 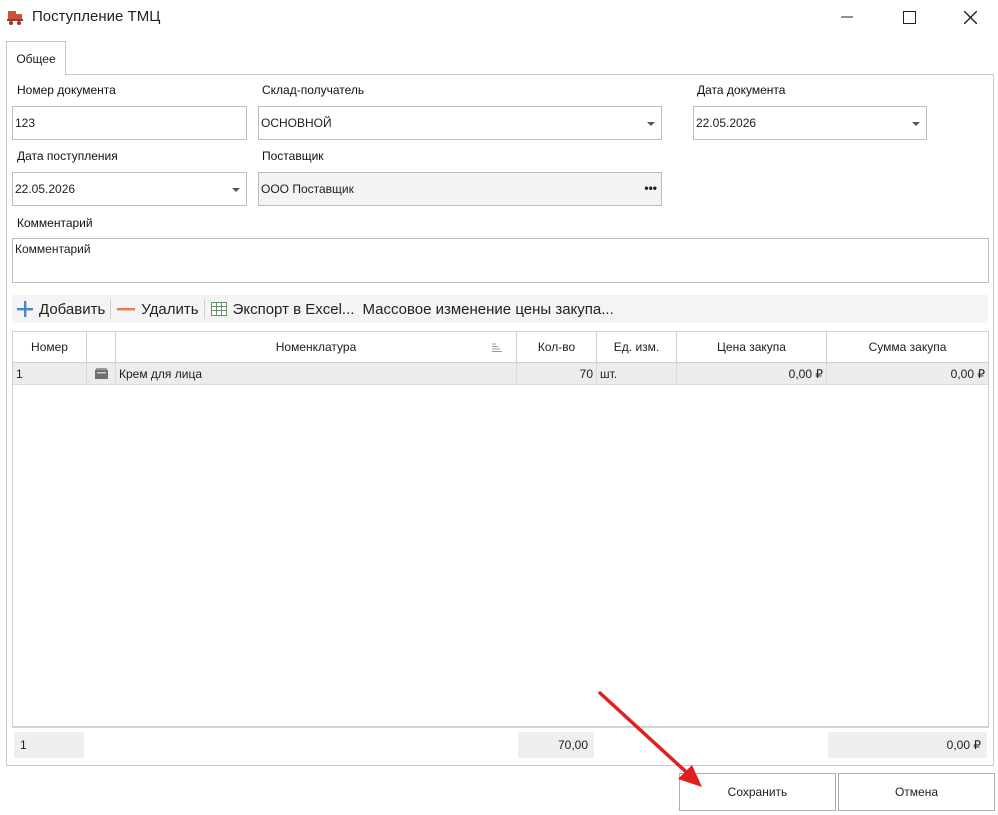 What do you see at coordinates (556, 745) in the screenshot?
I see `summary-qty-total: 70,00` at bounding box center [556, 745].